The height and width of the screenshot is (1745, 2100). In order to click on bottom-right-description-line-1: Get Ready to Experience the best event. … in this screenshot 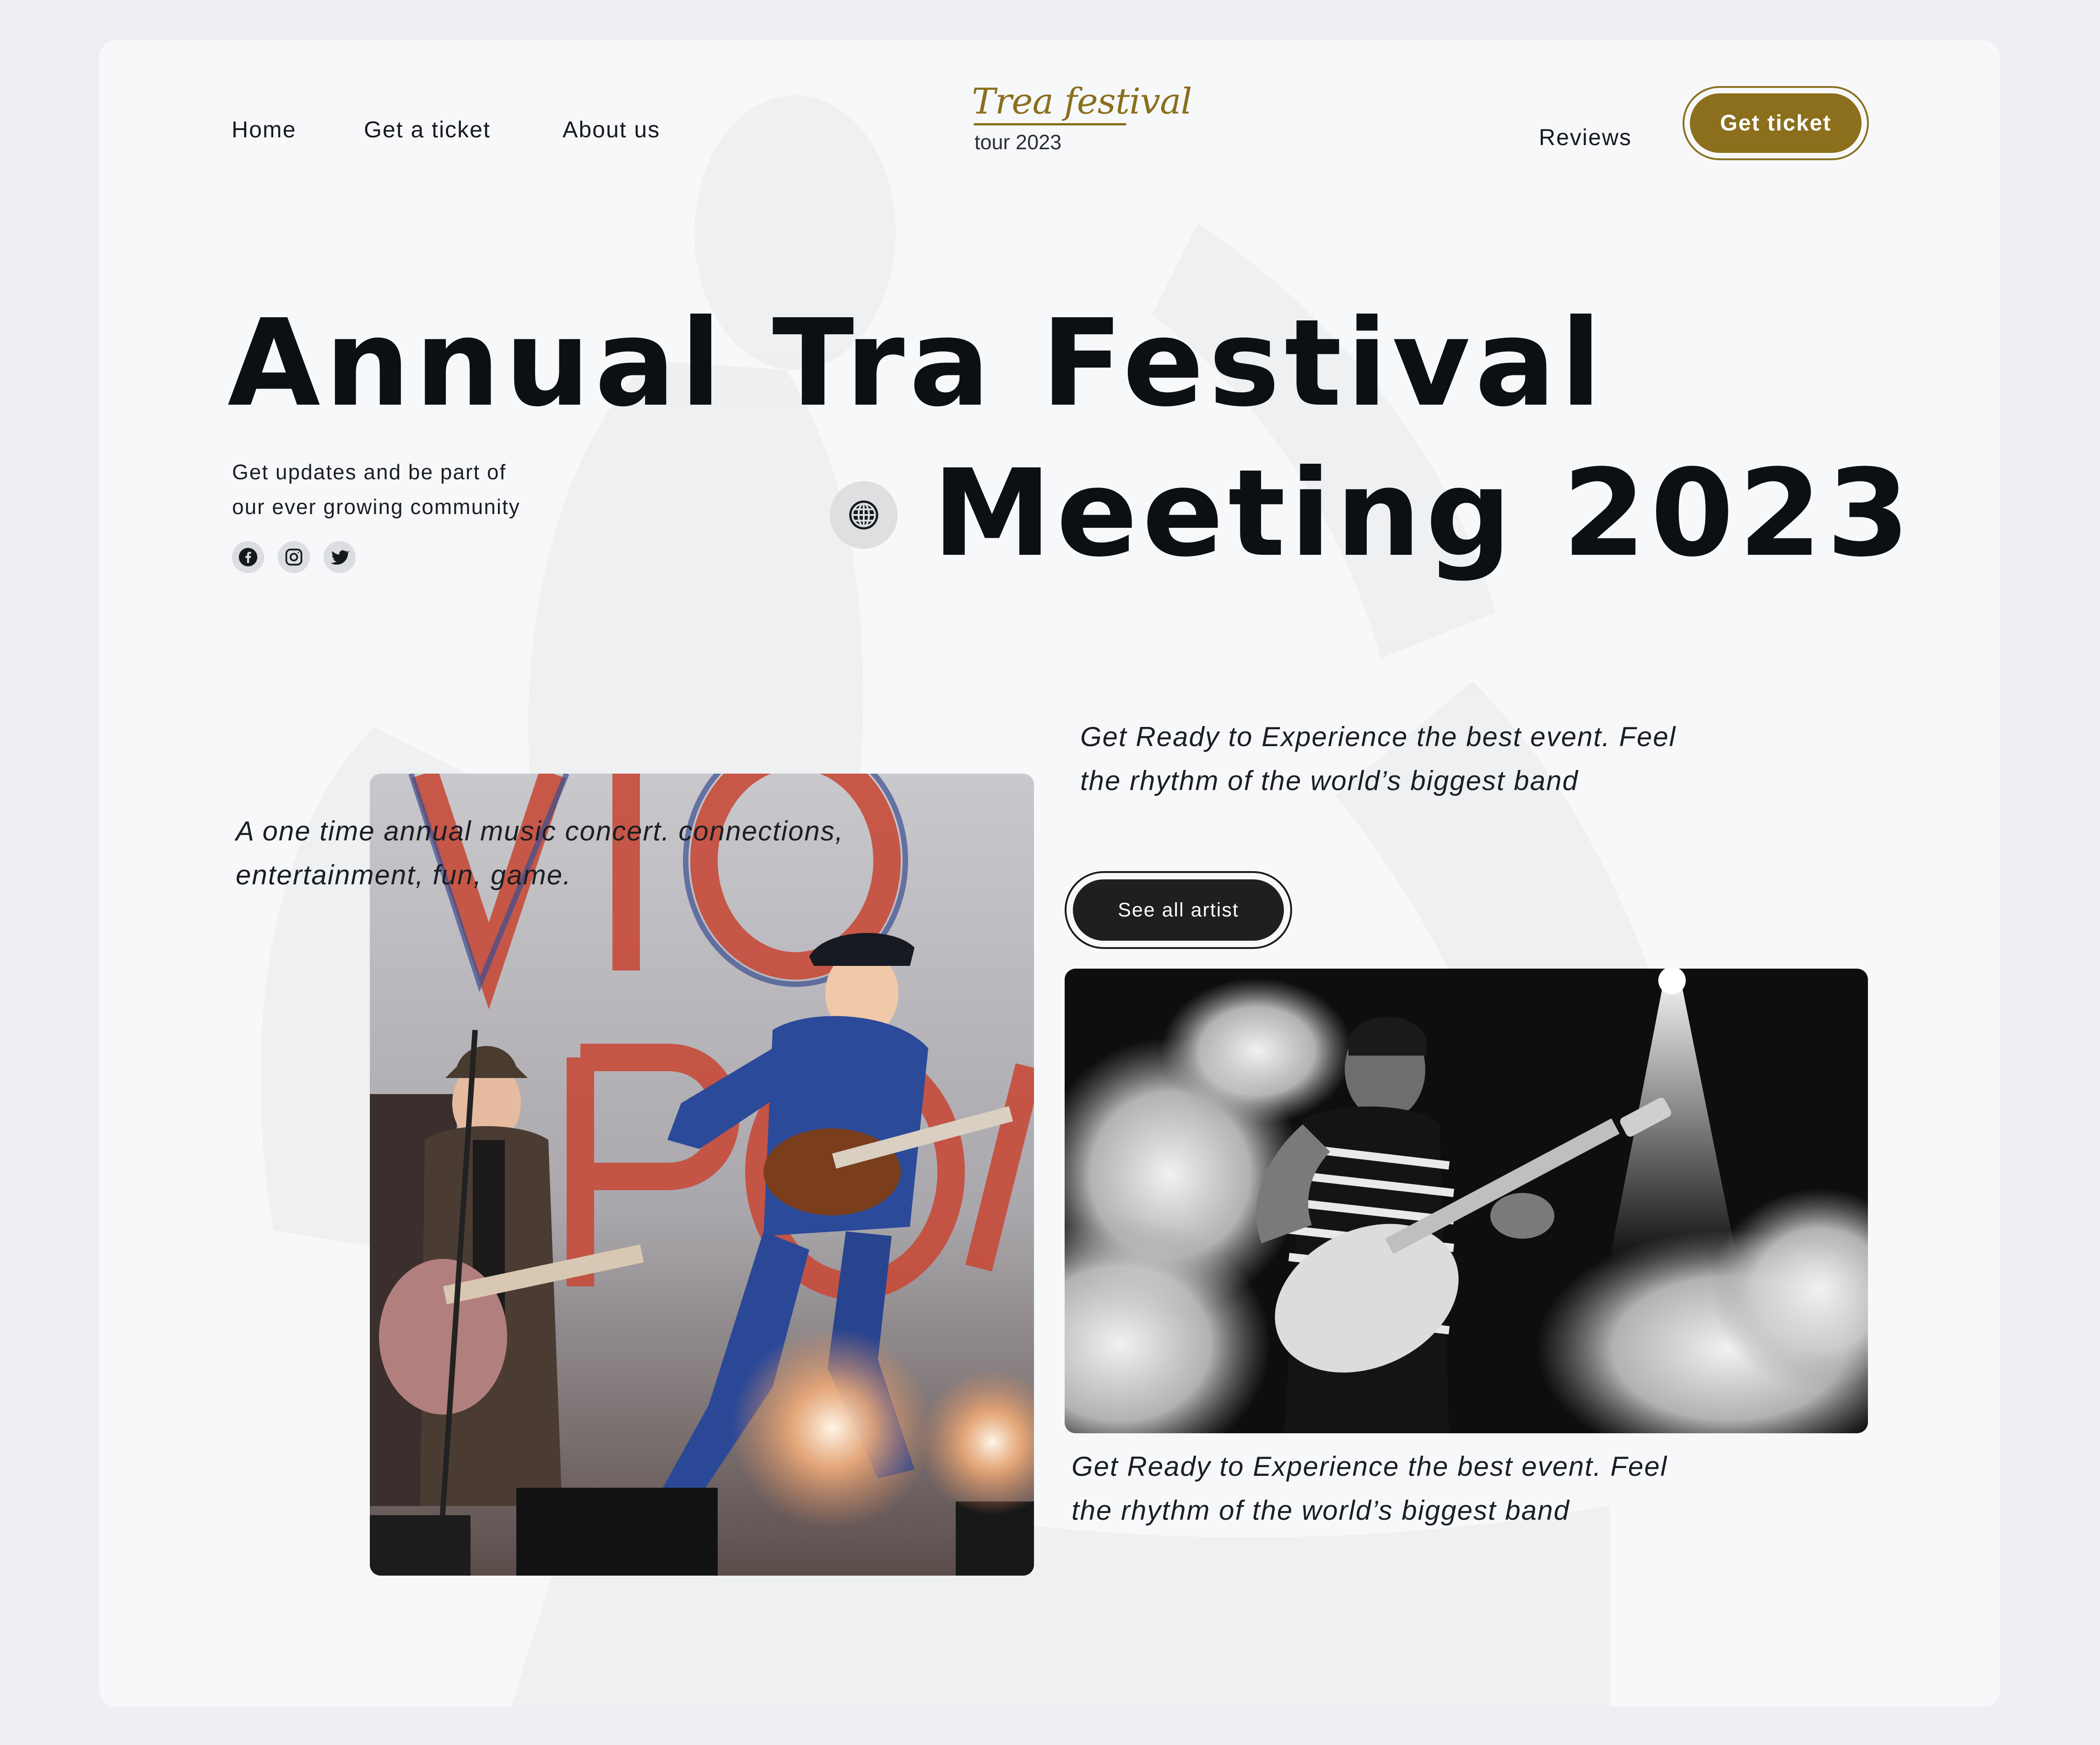, I will do `click(1370, 1466)`.